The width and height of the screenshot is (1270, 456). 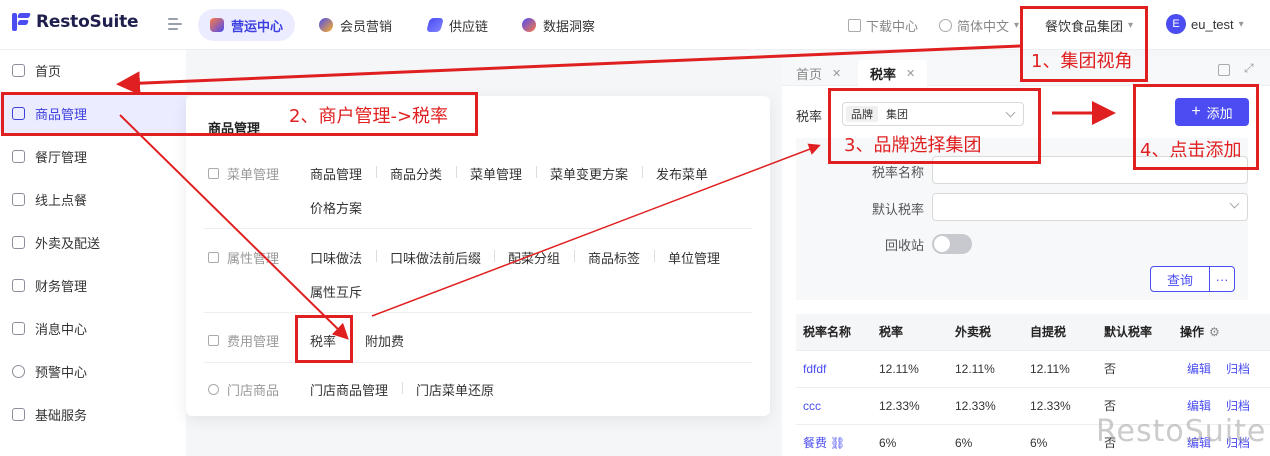 I want to click on nav-tab-member-marketing: 会员营销, so click(x=355, y=25).